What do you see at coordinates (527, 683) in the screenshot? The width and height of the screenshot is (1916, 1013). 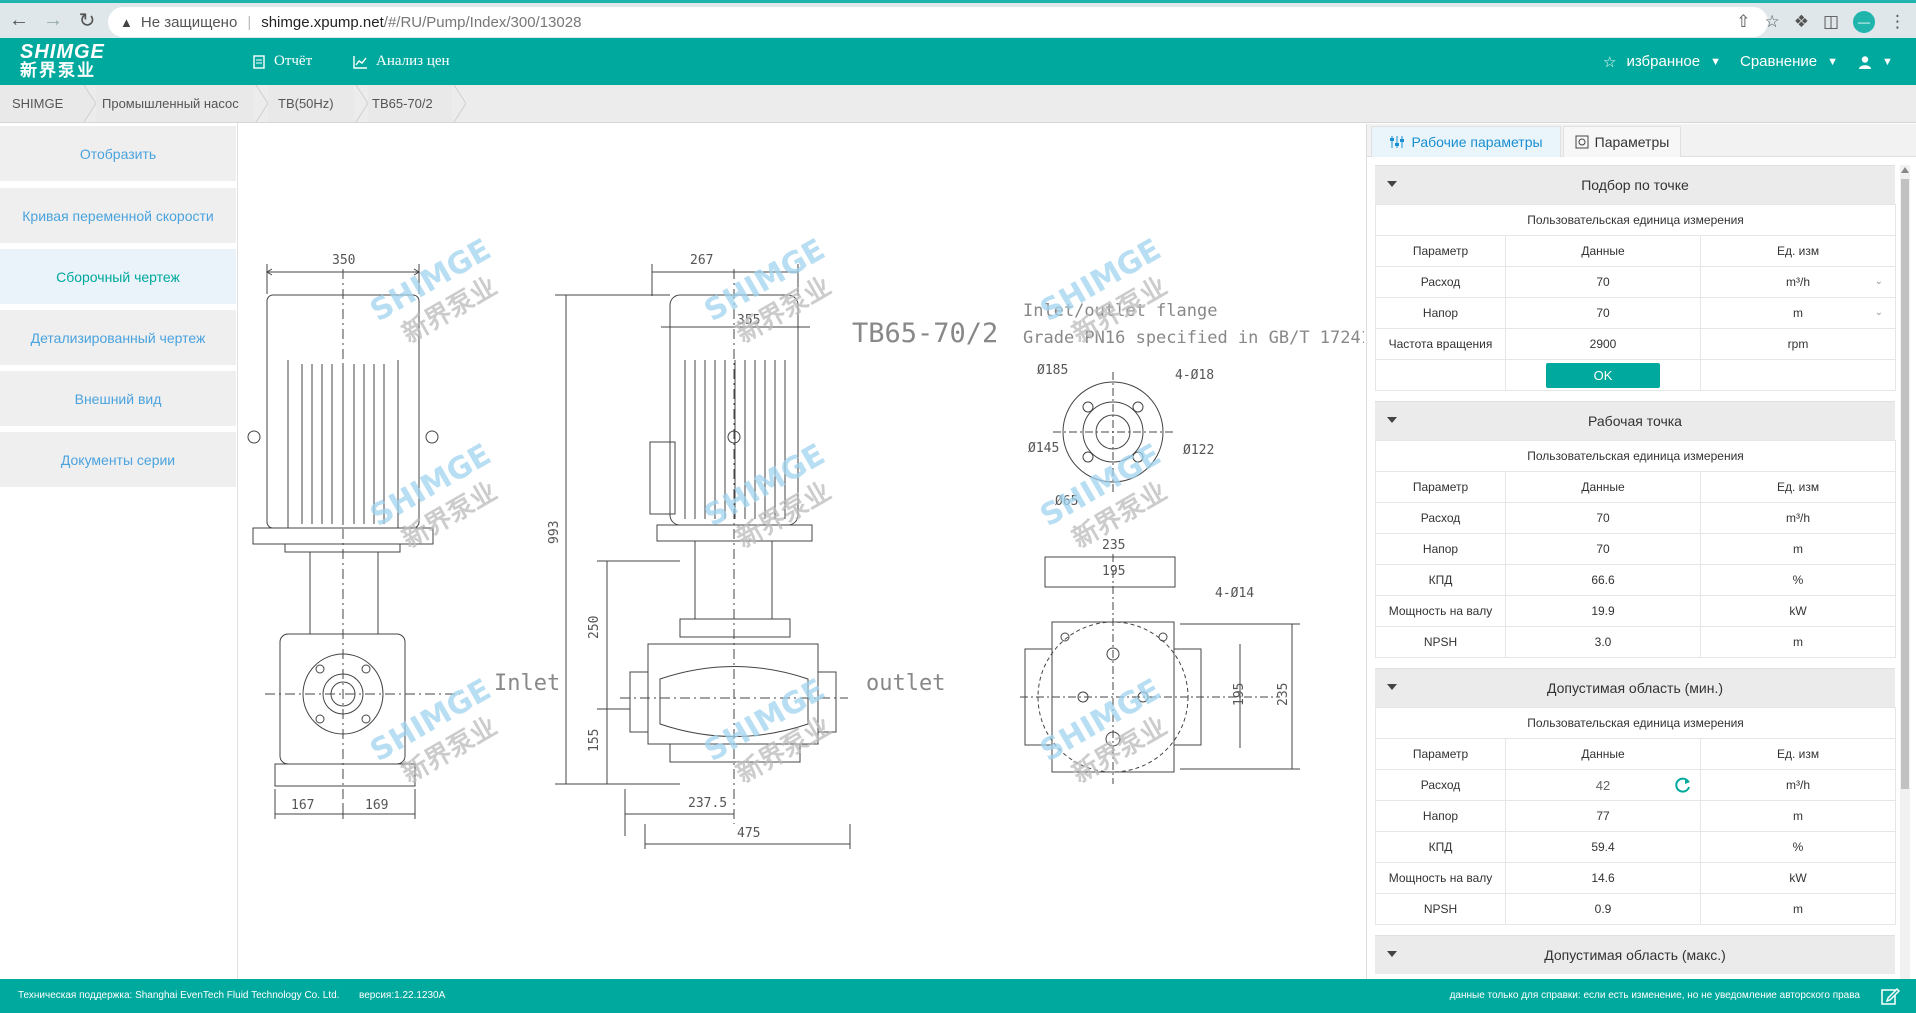 I see `inlet-label: Inlet` at bounding box center [527, 683].